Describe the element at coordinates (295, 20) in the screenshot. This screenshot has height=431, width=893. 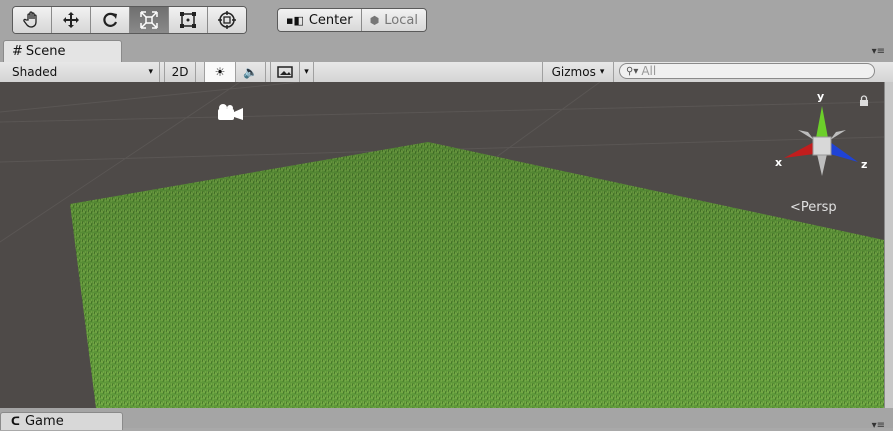
I see `pivot-center-icon: ▪◧` at that location.